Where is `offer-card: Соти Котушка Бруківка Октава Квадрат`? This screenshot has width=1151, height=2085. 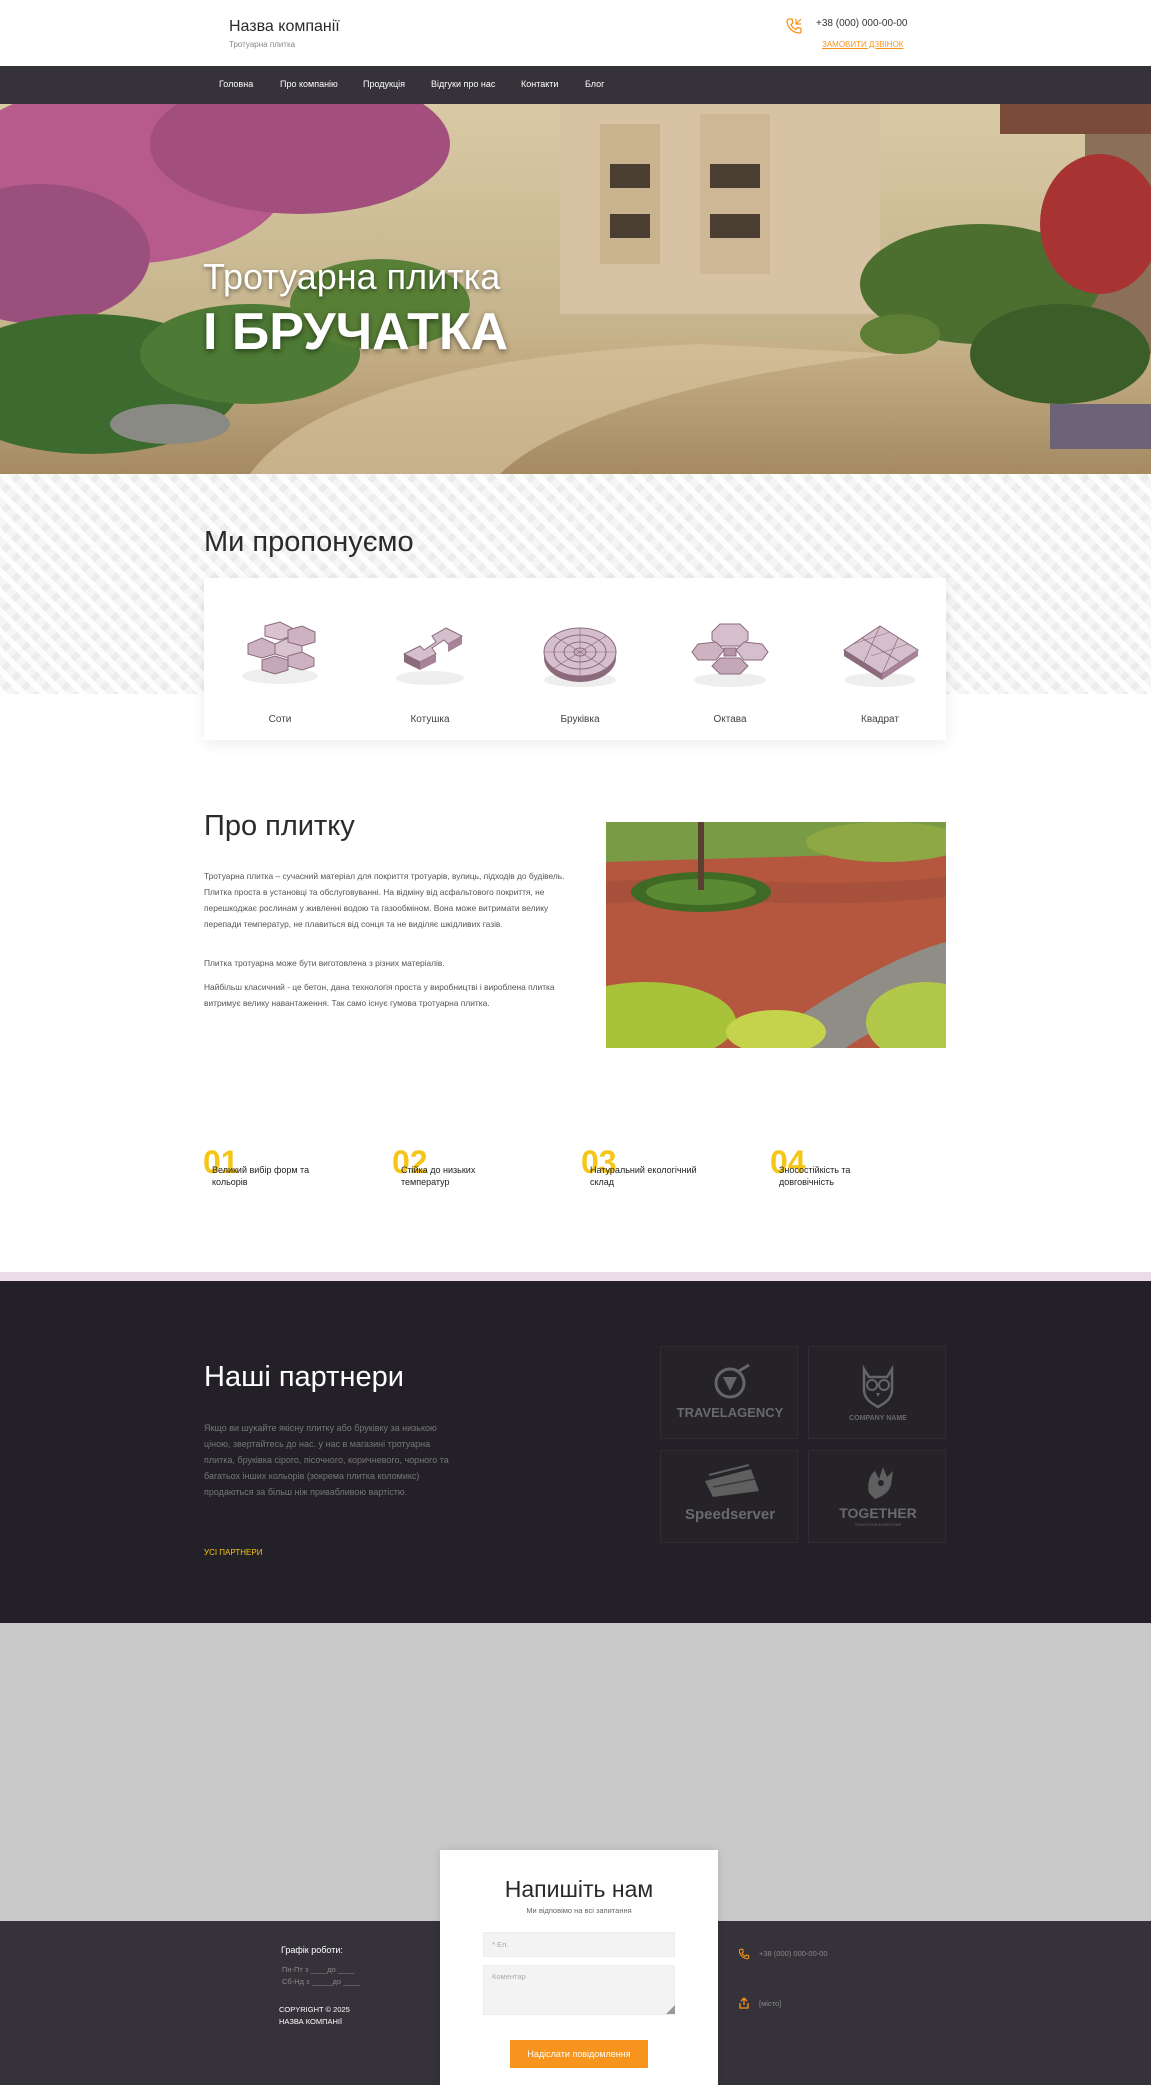
offer-card: Соти Котушка Бруківка Октава Квадрат is located at coordinates (575, 659).